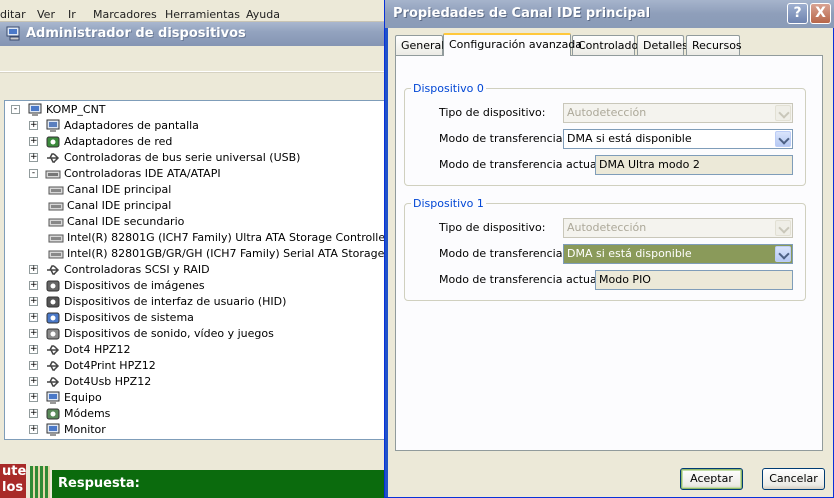  Describe the element at coordinates (207, 366) in the screenshot. I see `tree-item: + Dot4Print HPZ12` at that location.